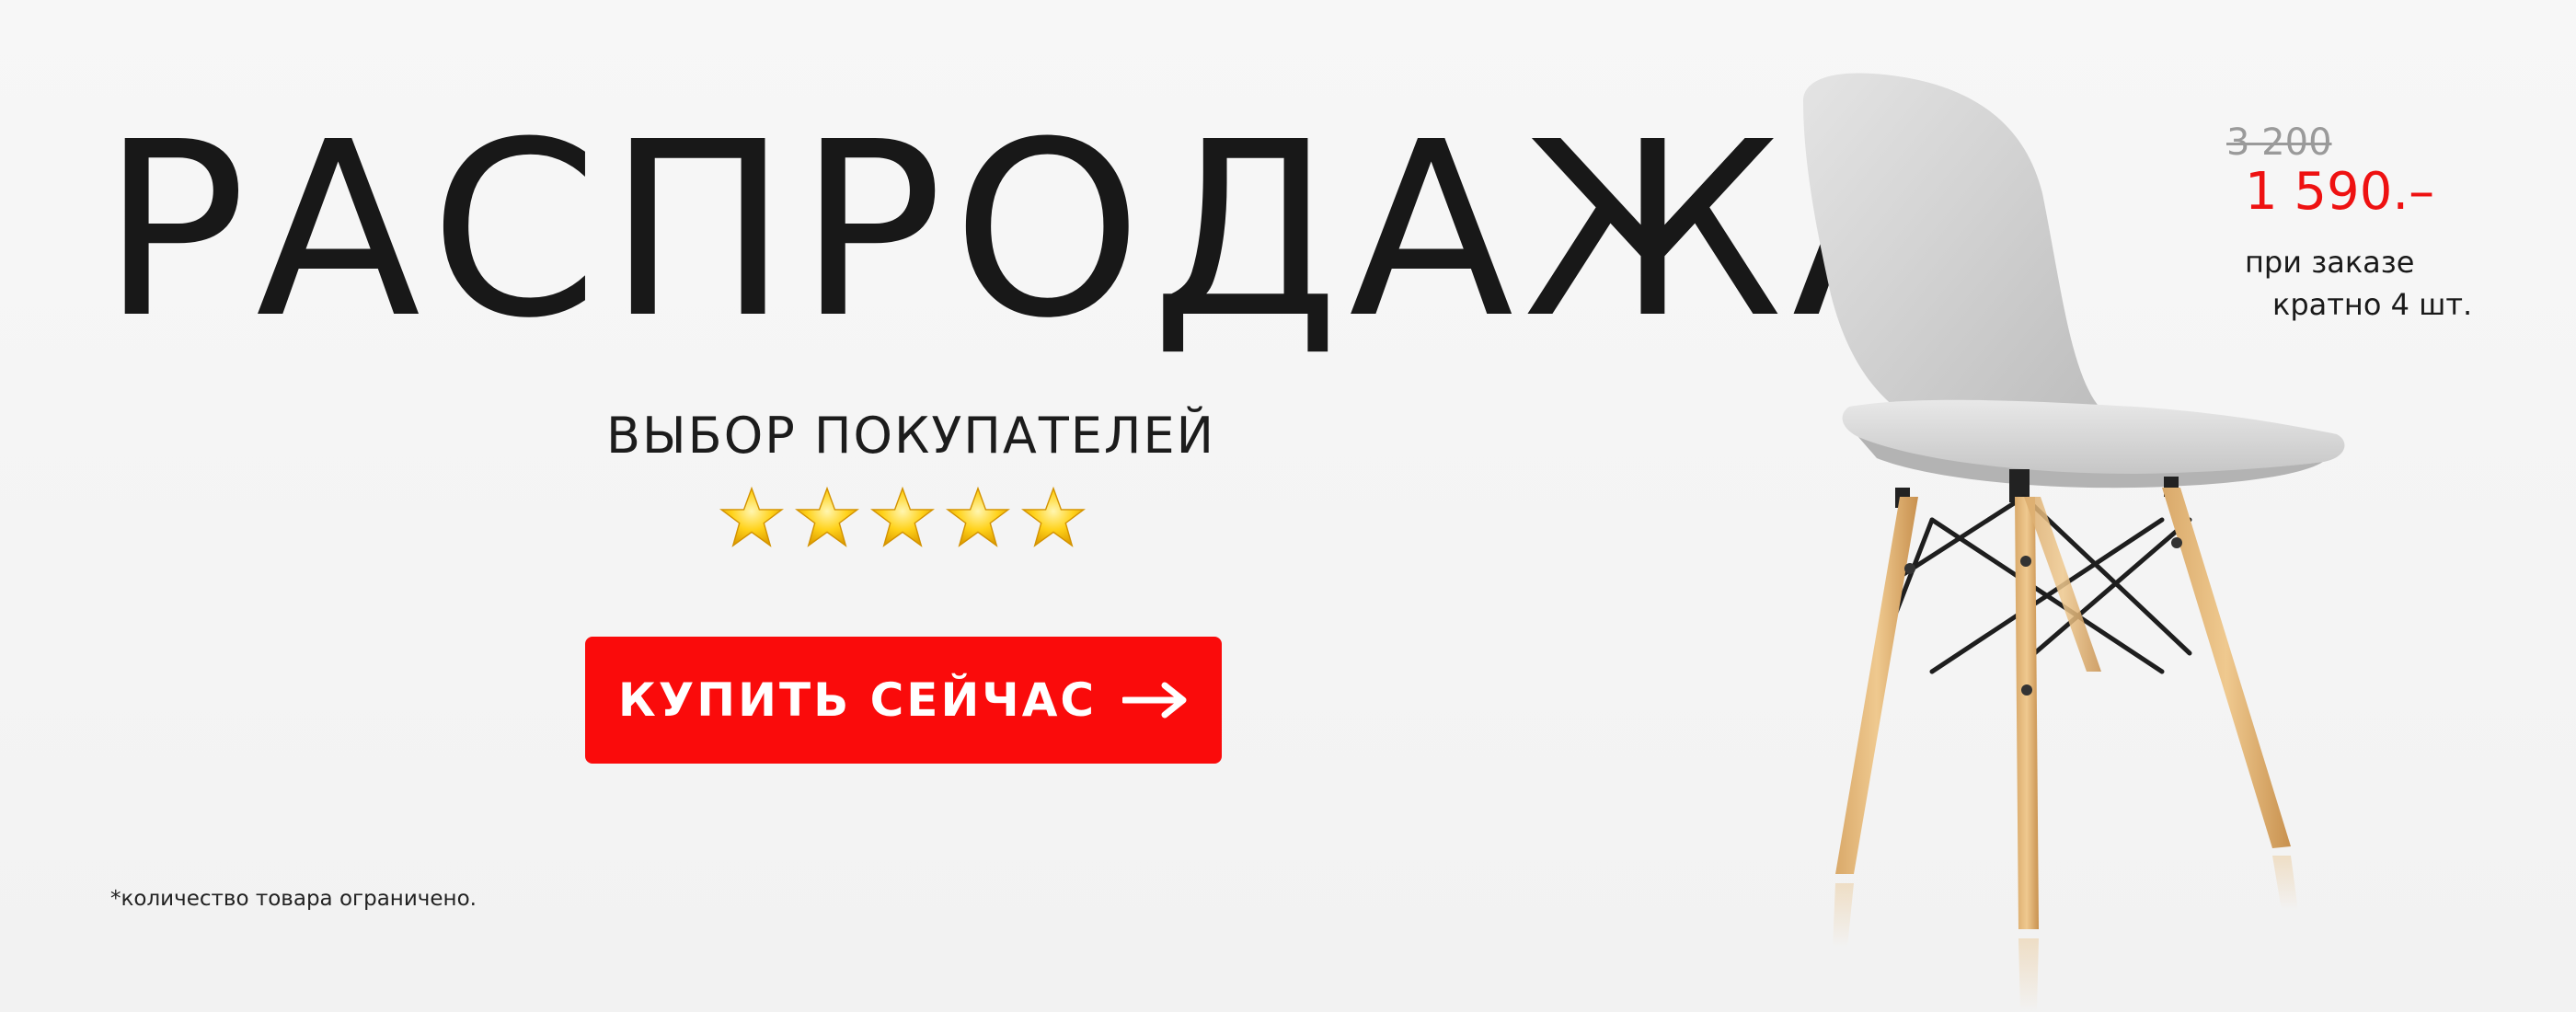  Describe the element at coordinates (2372, 305) in the screenshot. I see `price-note-line2: кратно 4 шт.` at that location.